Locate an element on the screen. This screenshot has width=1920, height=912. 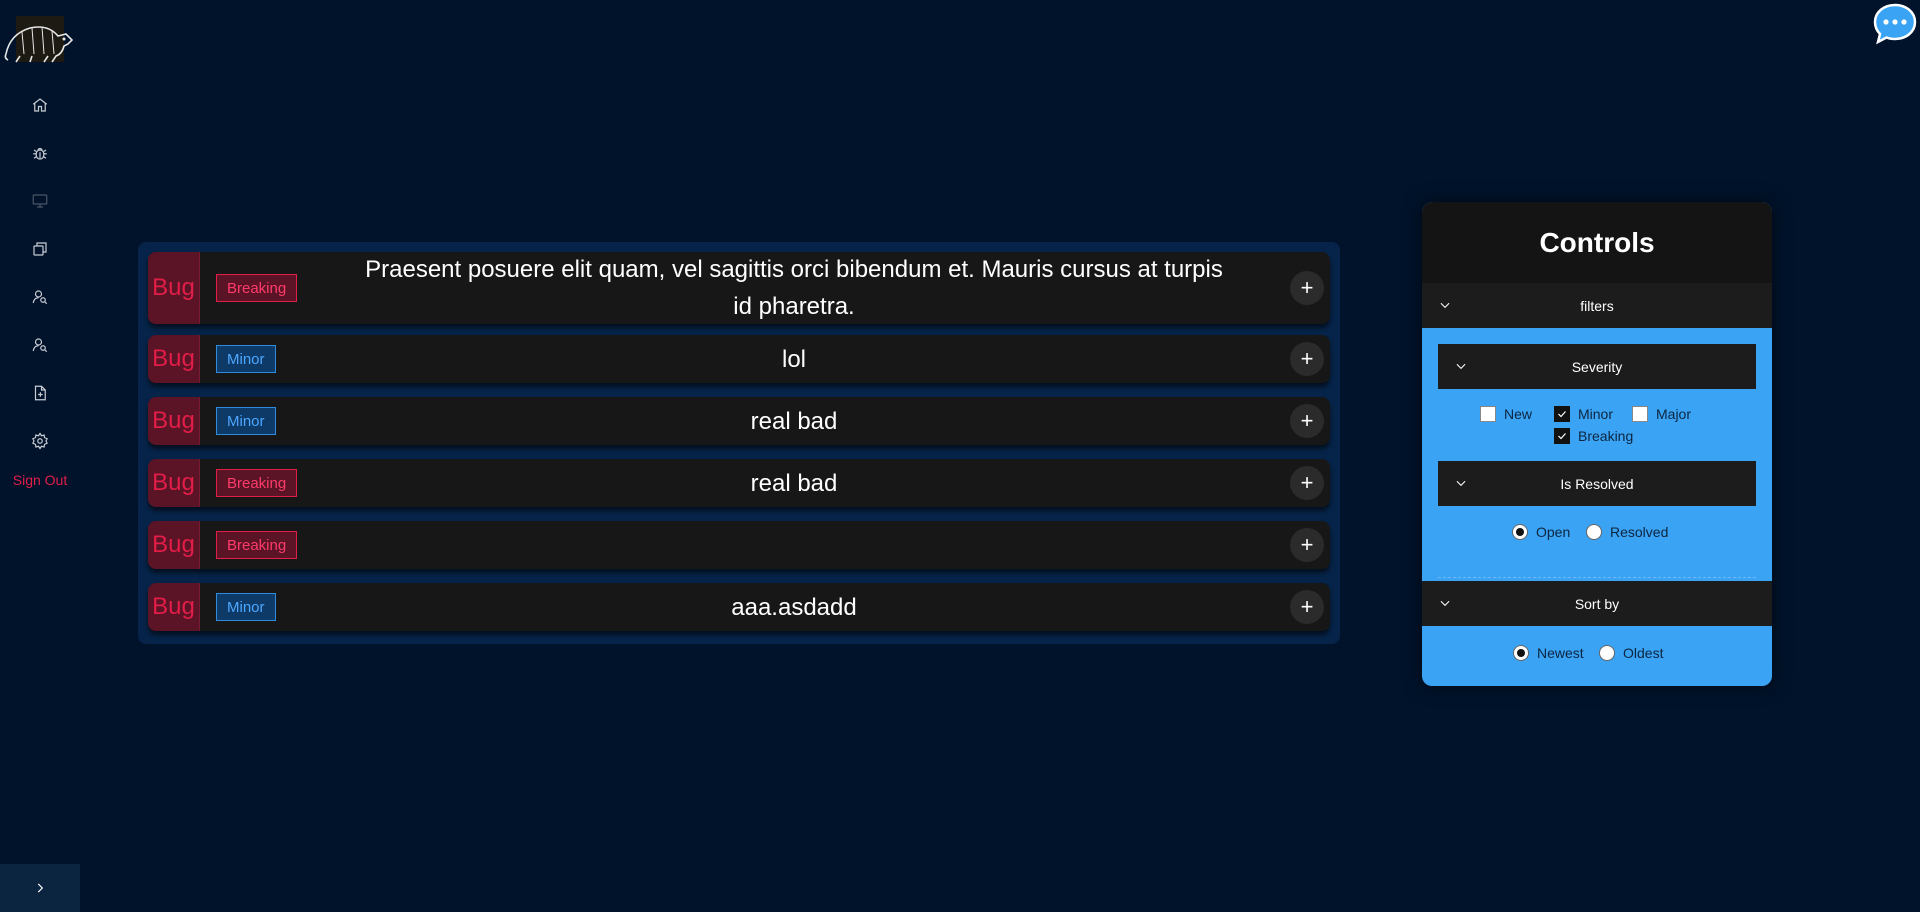
severity-new-checkbox: New is located at coordinates (1506, 414).